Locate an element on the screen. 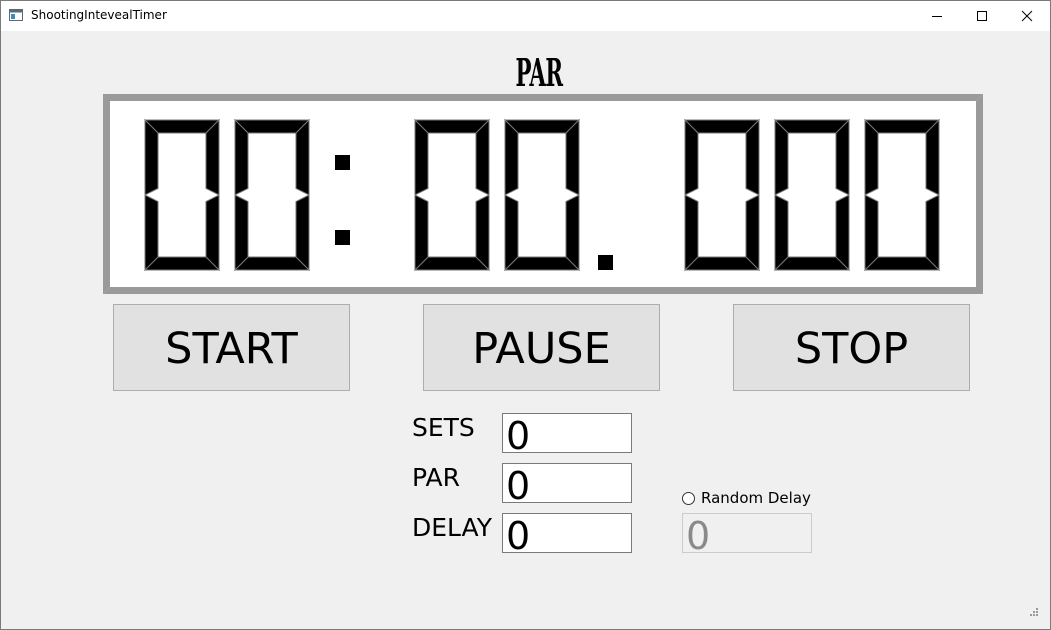 This screenshot has height=630, width=1051. decimal-dot is located at coordinates (605, 262).